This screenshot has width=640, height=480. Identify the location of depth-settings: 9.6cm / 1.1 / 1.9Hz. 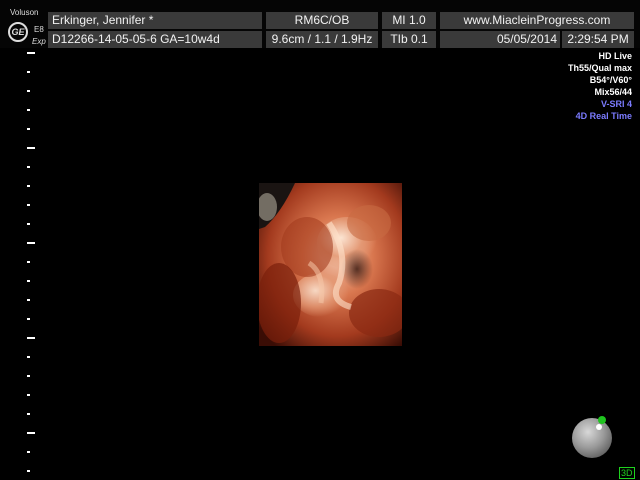
(322, 39).